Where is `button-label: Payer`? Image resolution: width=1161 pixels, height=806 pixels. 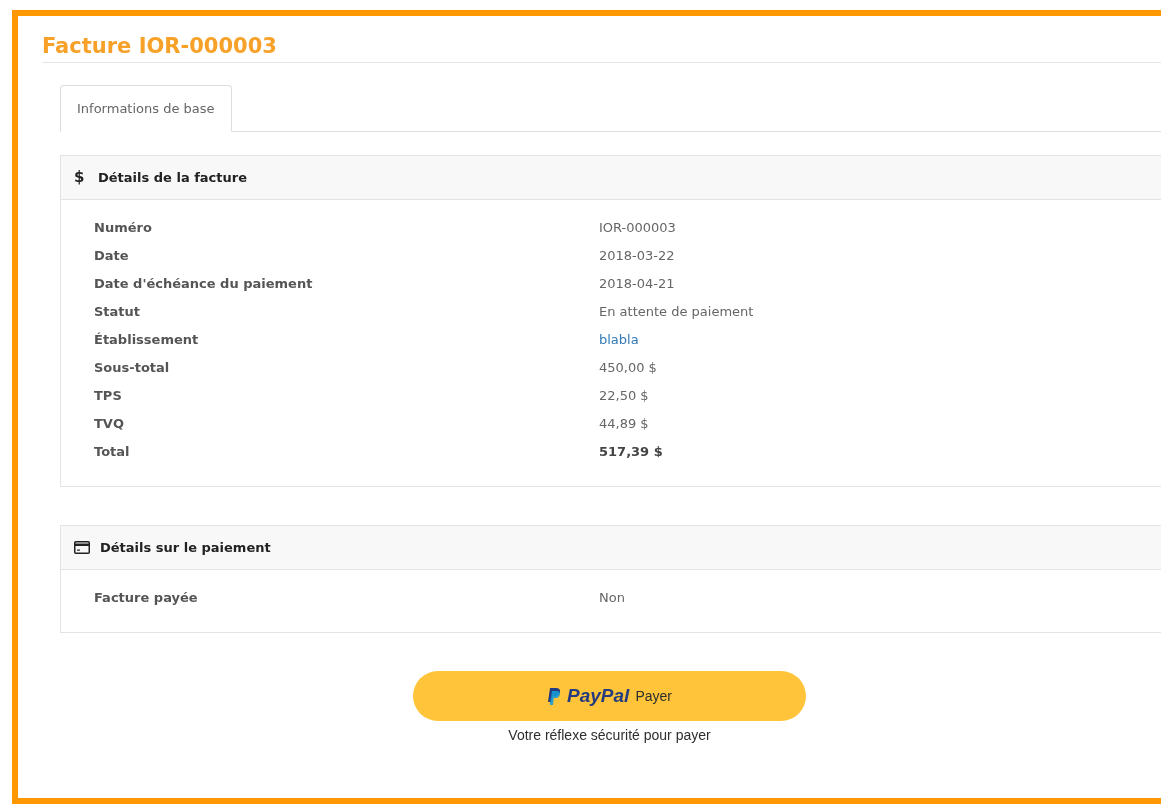 button-label: Payer is located at coordinates (653, 696).